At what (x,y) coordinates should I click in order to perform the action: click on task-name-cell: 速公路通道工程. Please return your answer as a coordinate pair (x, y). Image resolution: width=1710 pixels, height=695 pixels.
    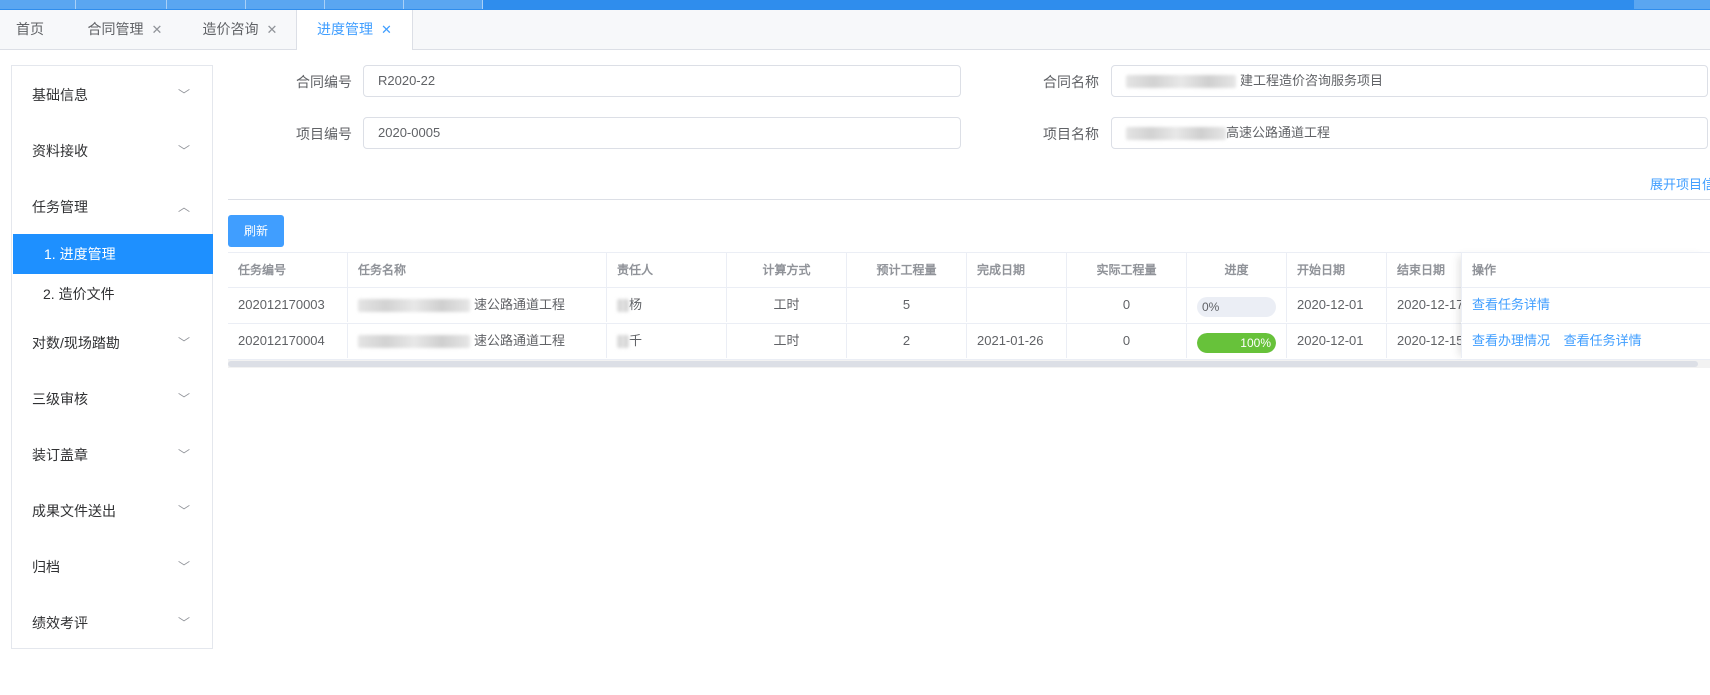
    Looking at the image, I should click on (477, 341).